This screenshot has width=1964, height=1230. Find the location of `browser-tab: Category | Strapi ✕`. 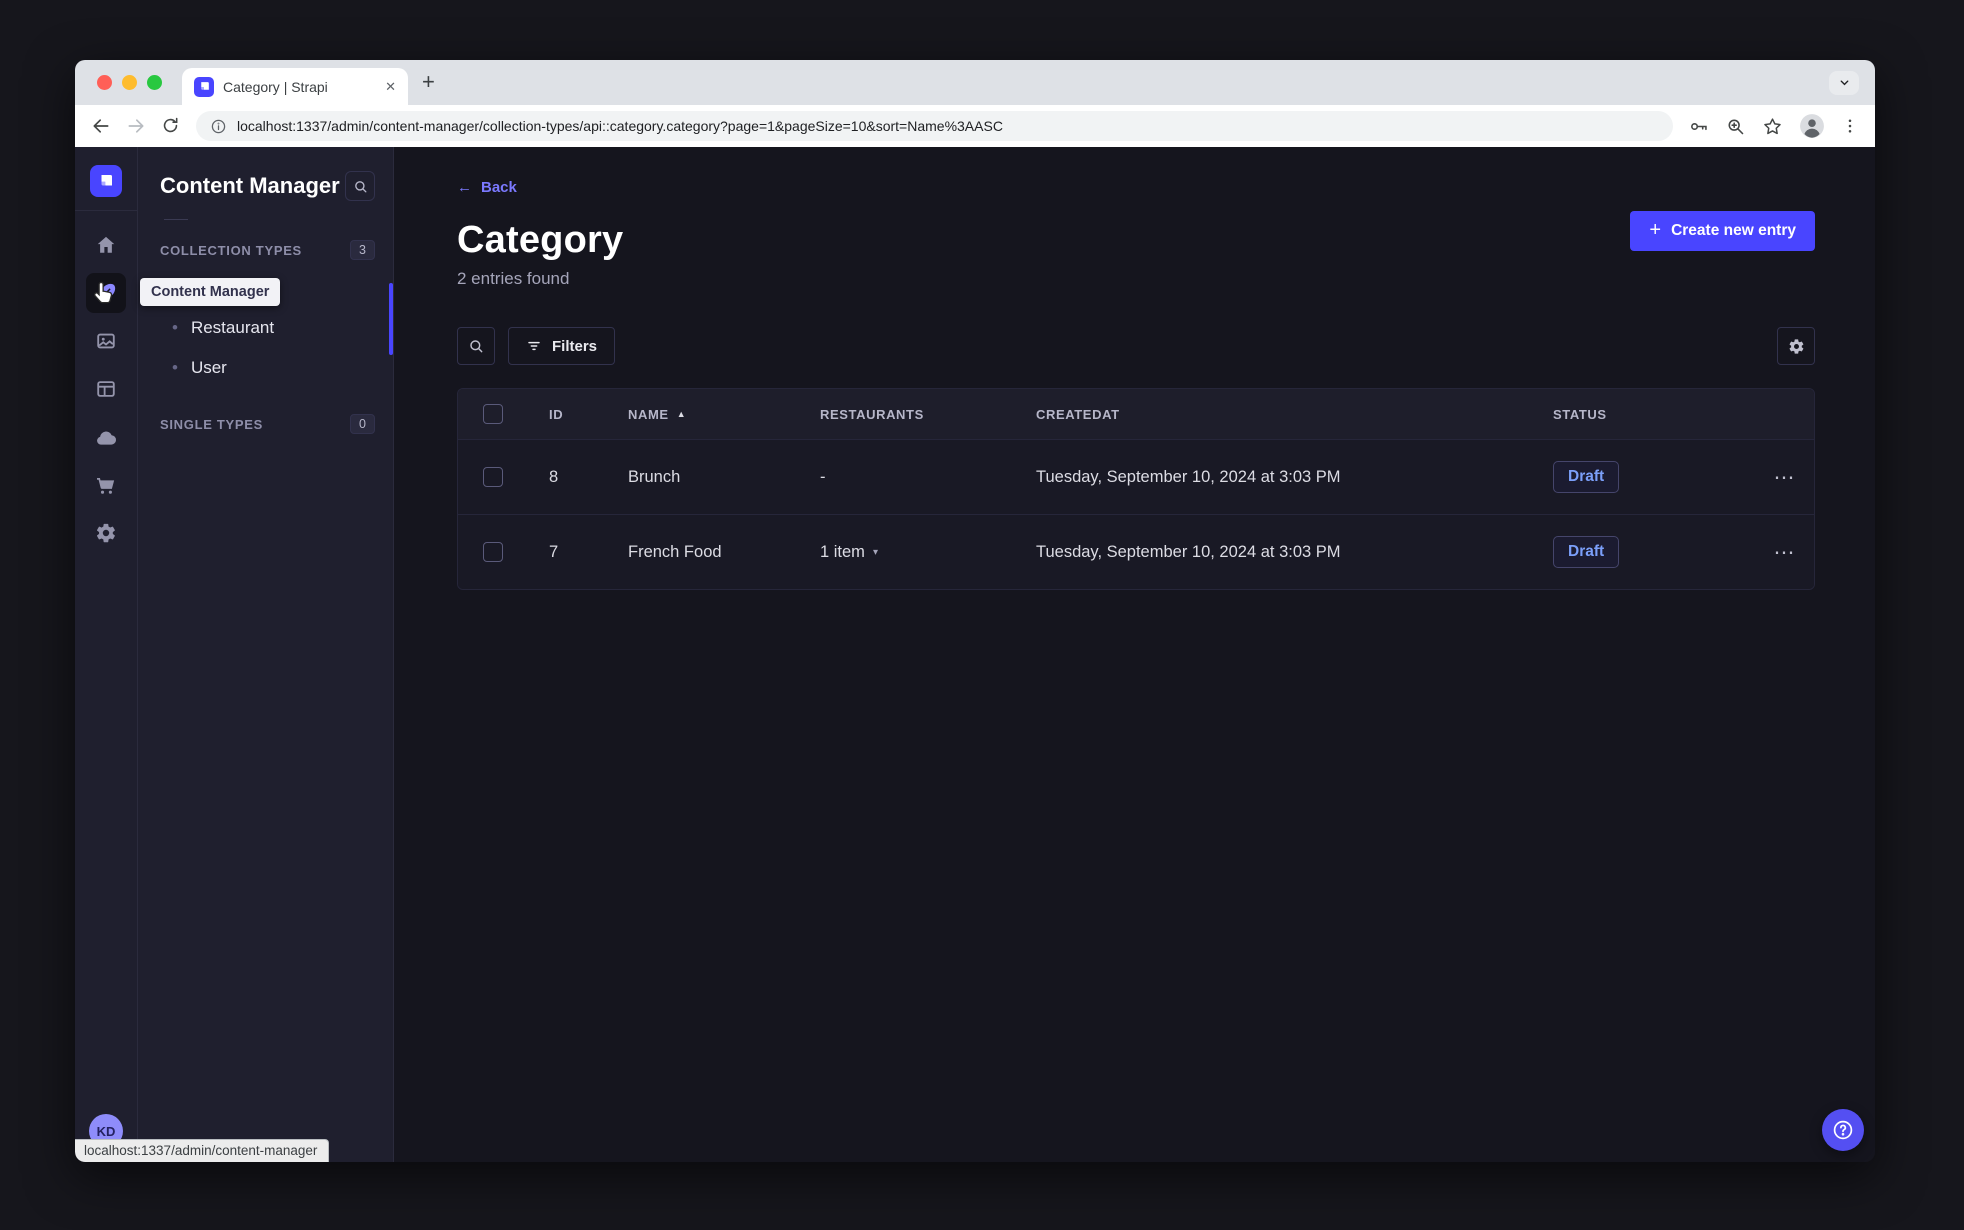

browser-tab: Category | Strapi ✕ is located at coordinates (295, 86).